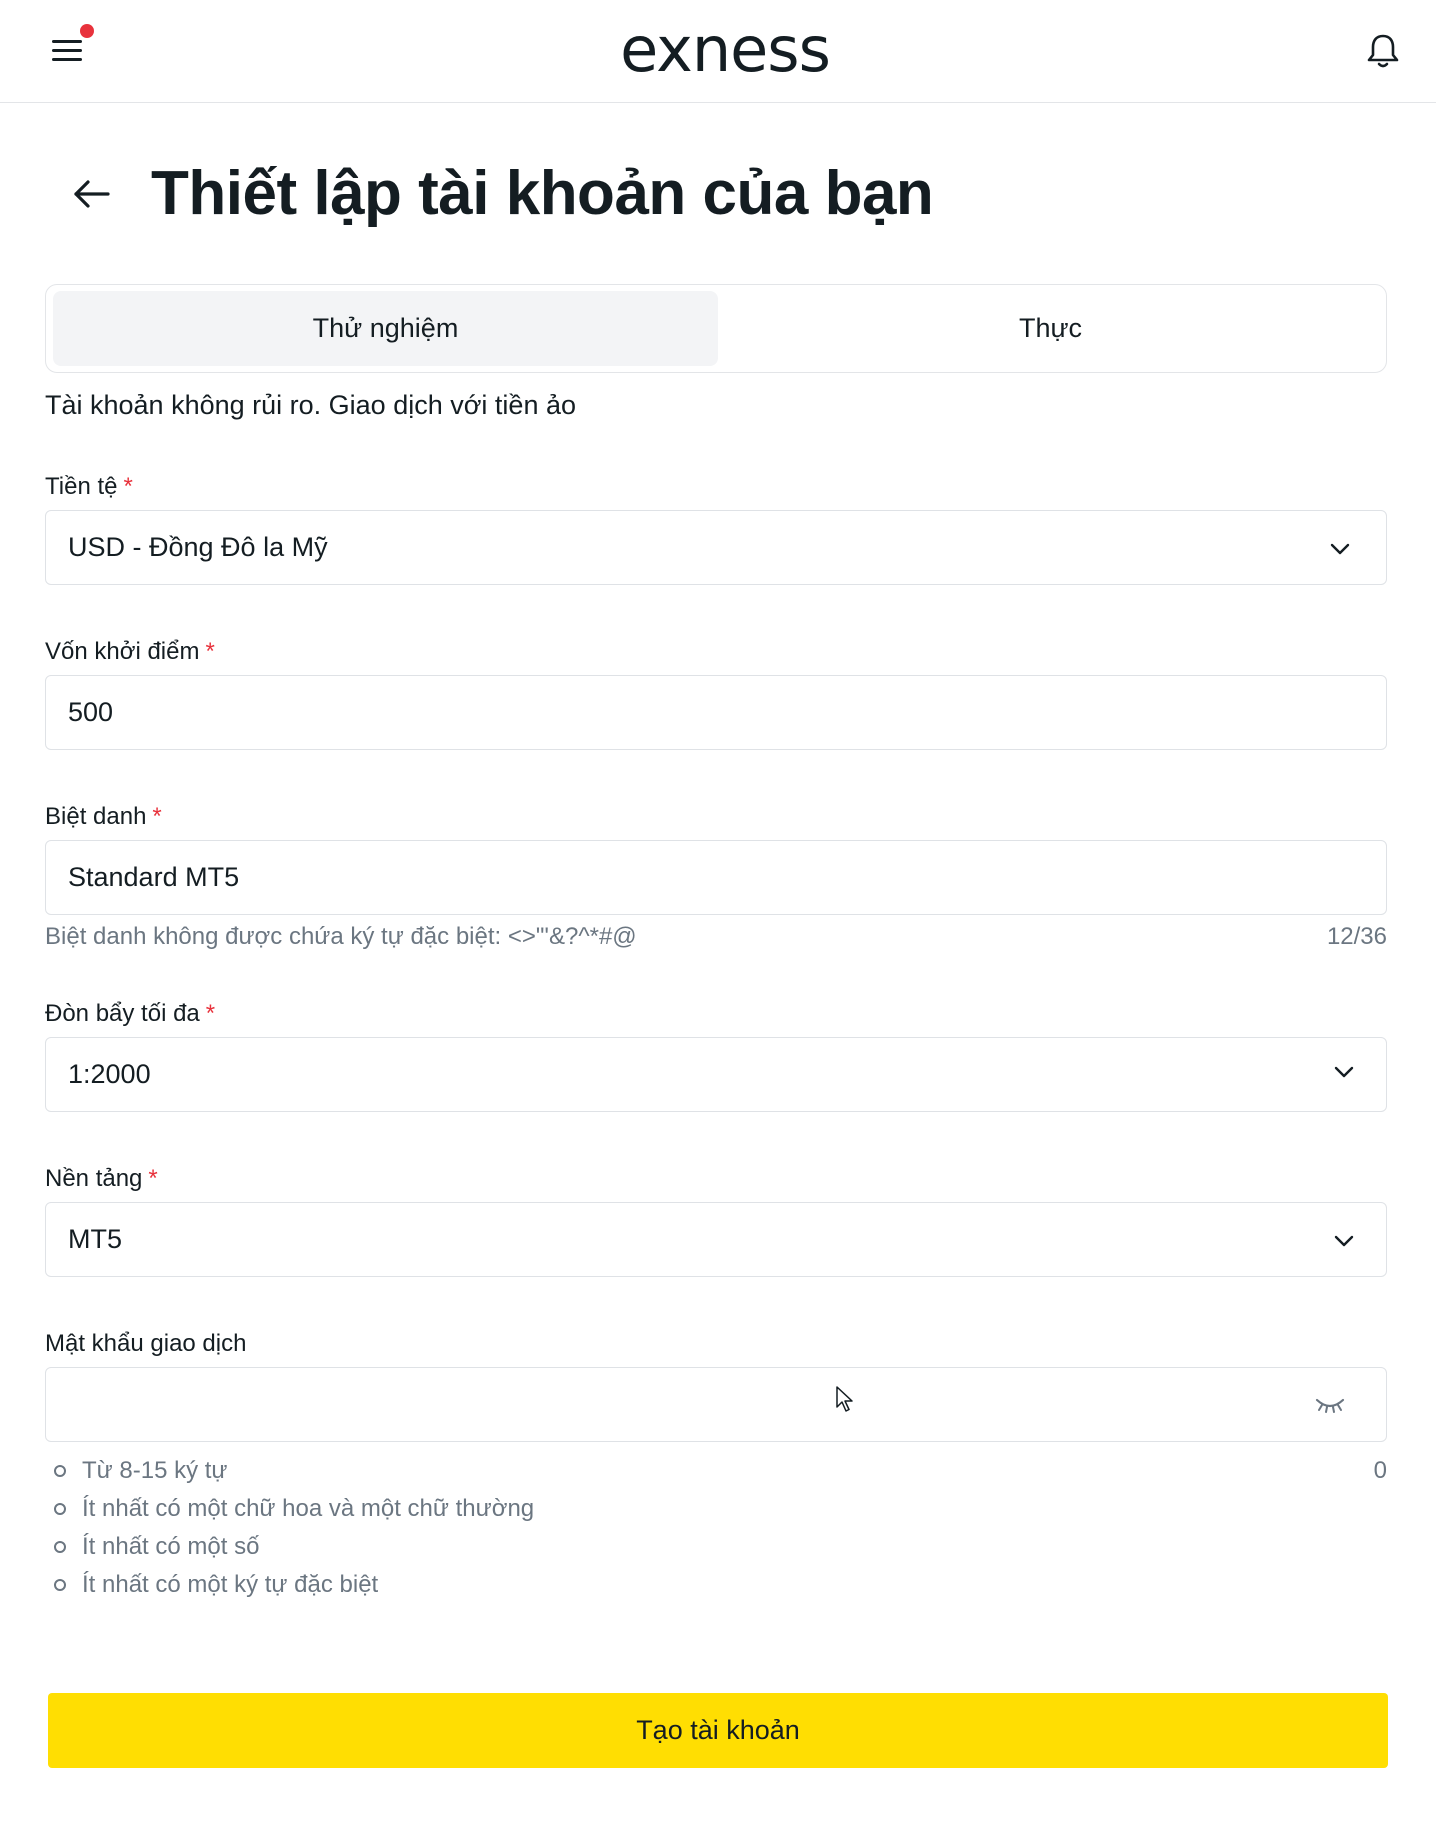 Image resolution: width=1436 pixels, height=1832 pixels. I want to click on leverage-label: Đòn bẩy tối đa *, so click(130, 1014).